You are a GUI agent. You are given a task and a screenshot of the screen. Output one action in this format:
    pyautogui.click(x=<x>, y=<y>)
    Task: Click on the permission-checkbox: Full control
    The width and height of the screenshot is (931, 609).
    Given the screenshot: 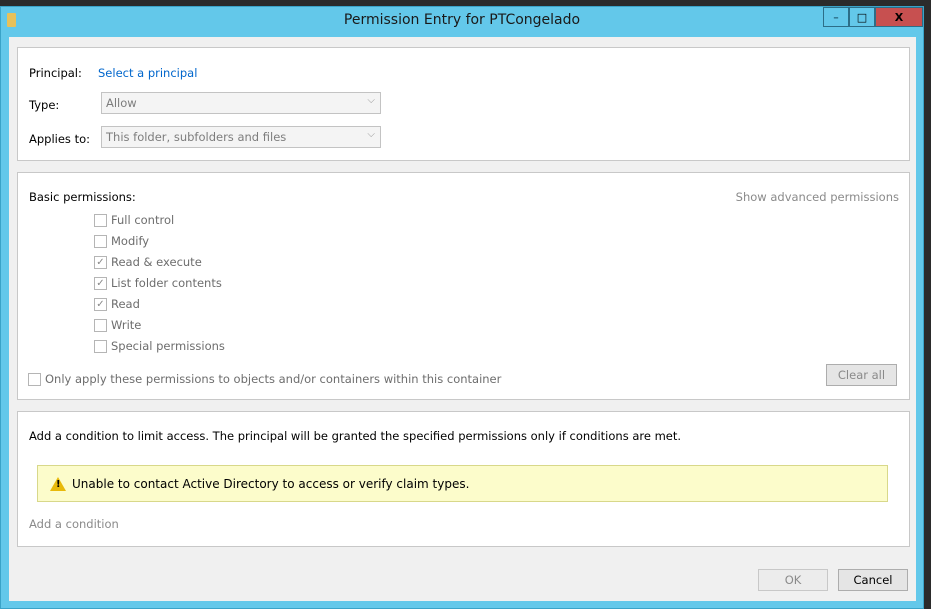 What is the action you would take?
    pyautogui.click(x=134, y=220)
    